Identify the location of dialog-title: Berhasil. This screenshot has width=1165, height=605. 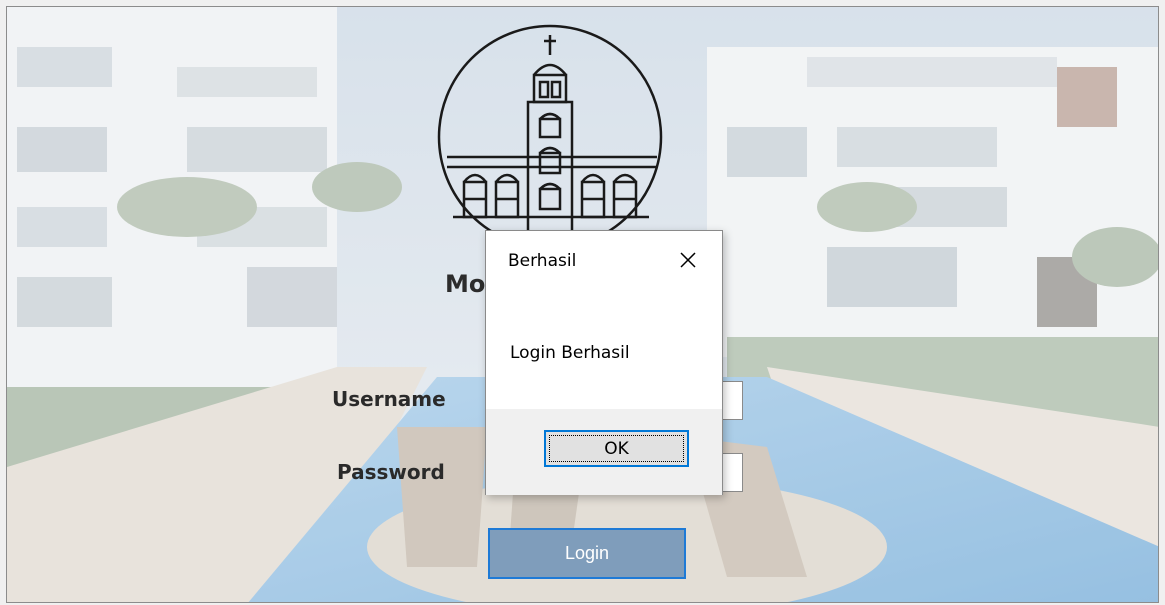
(542, 261).